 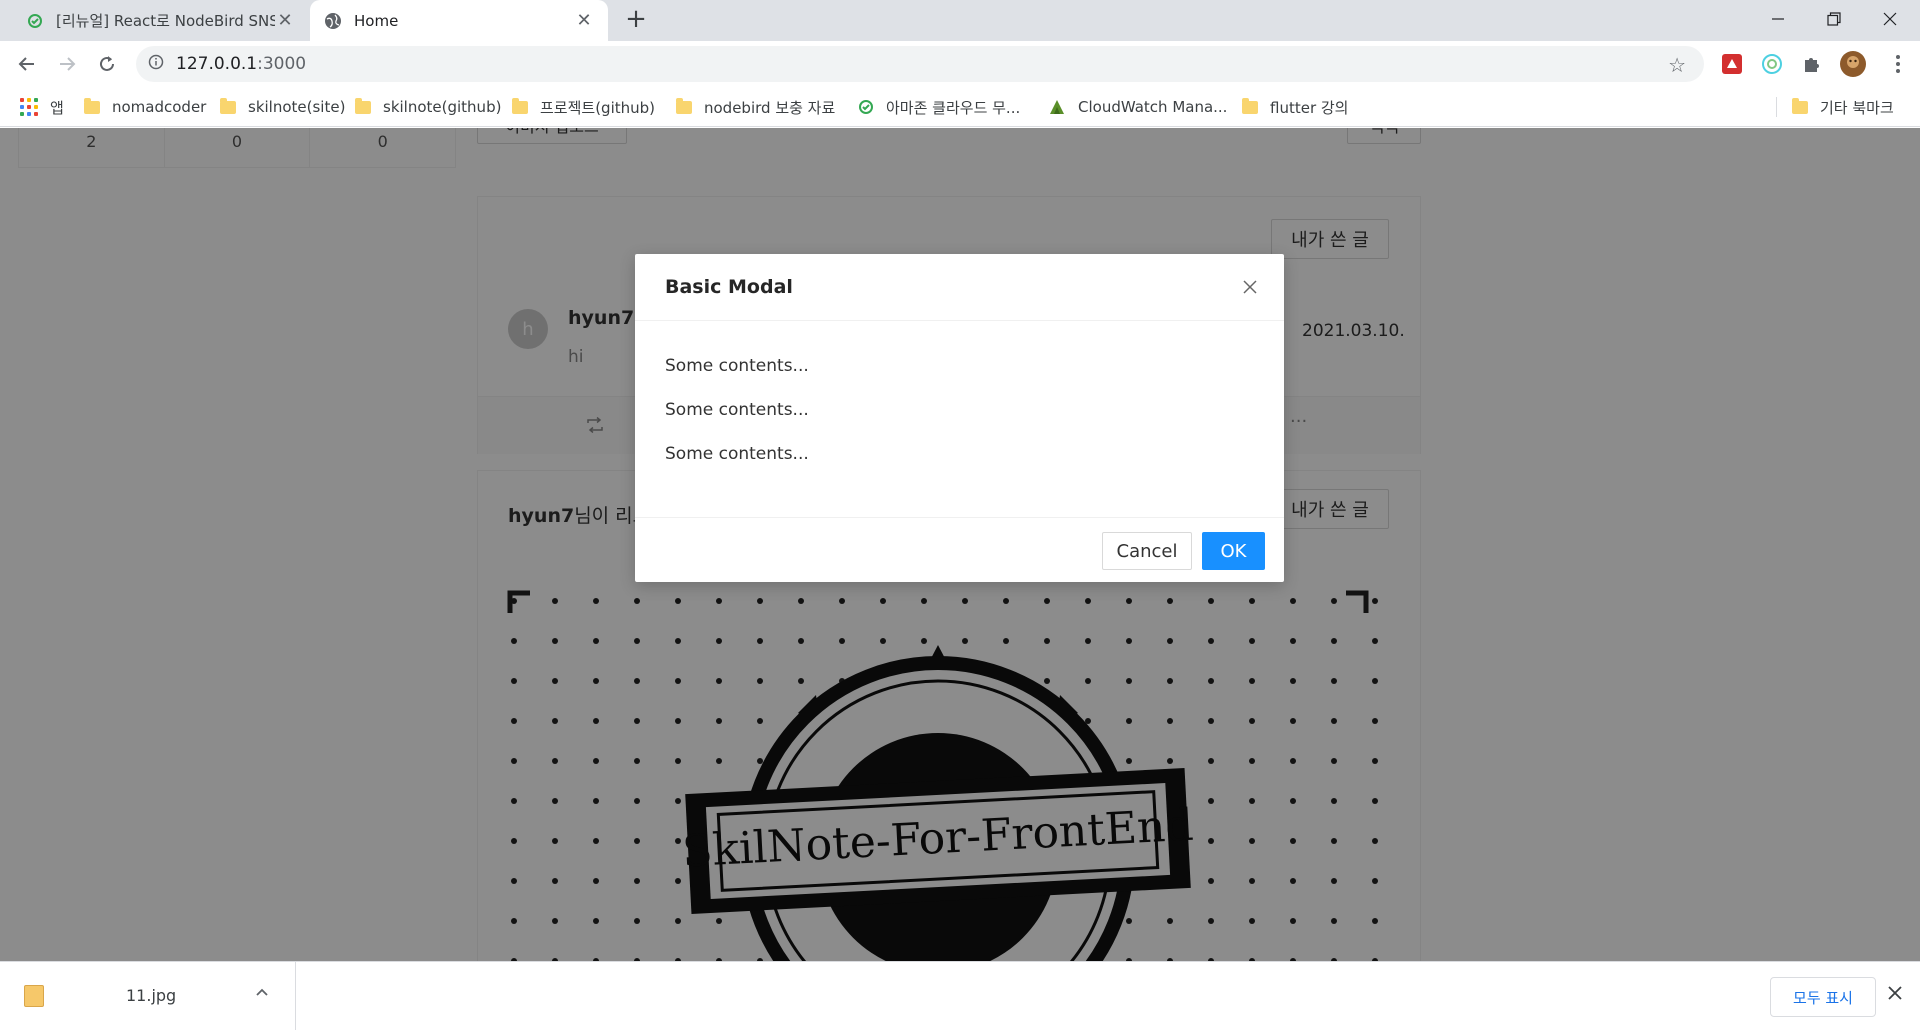 I want to click on bookmark-project-github: 프로젝트(github), so click(x=583, y=107).